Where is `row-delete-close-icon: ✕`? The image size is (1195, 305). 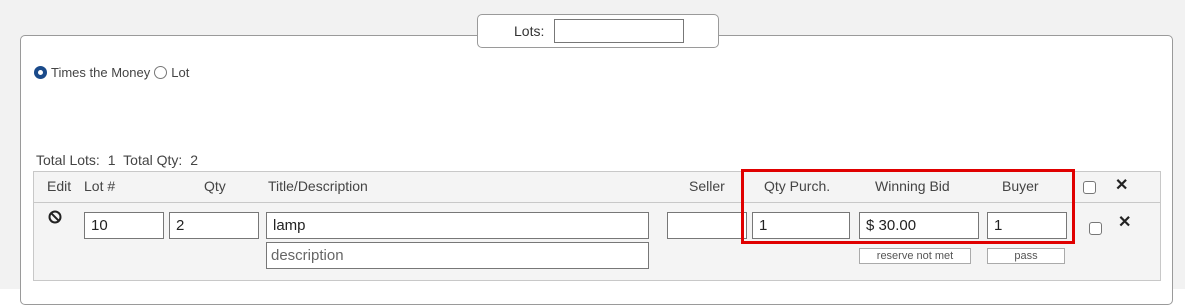
row-delete-close-icon: ✕ is located at coordinates (1124, 222).